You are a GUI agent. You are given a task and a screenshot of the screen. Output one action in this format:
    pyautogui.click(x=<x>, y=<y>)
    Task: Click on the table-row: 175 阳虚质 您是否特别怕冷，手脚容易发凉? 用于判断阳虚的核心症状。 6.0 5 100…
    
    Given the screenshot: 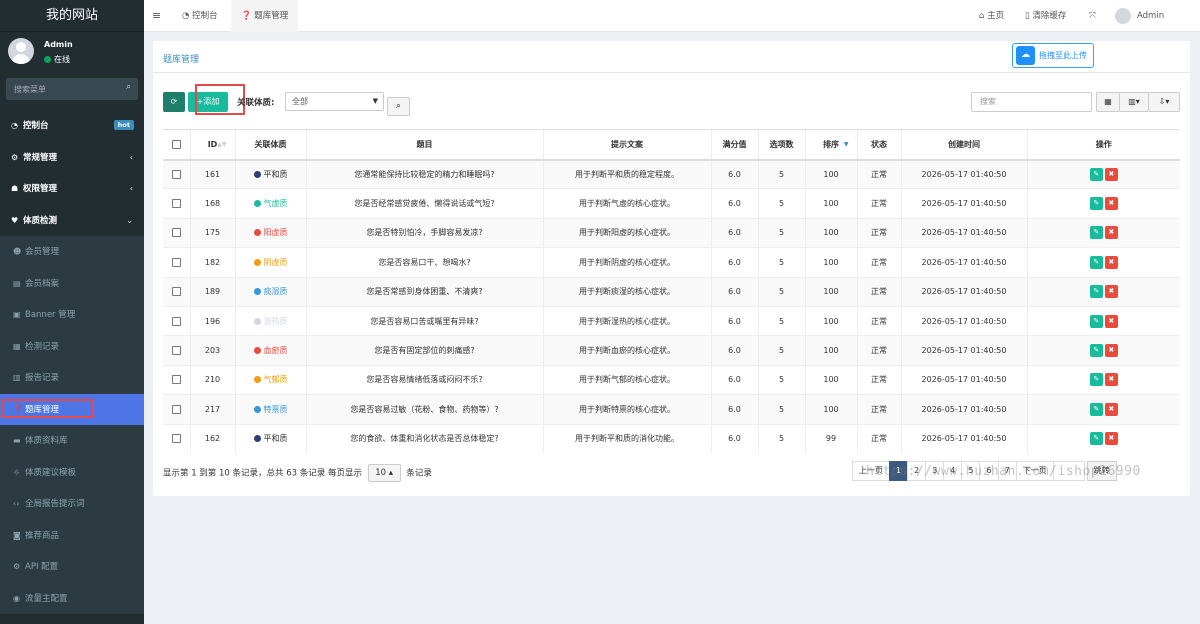 What is the action you would take?
    pyautogui.click(x=671, y=232)
    